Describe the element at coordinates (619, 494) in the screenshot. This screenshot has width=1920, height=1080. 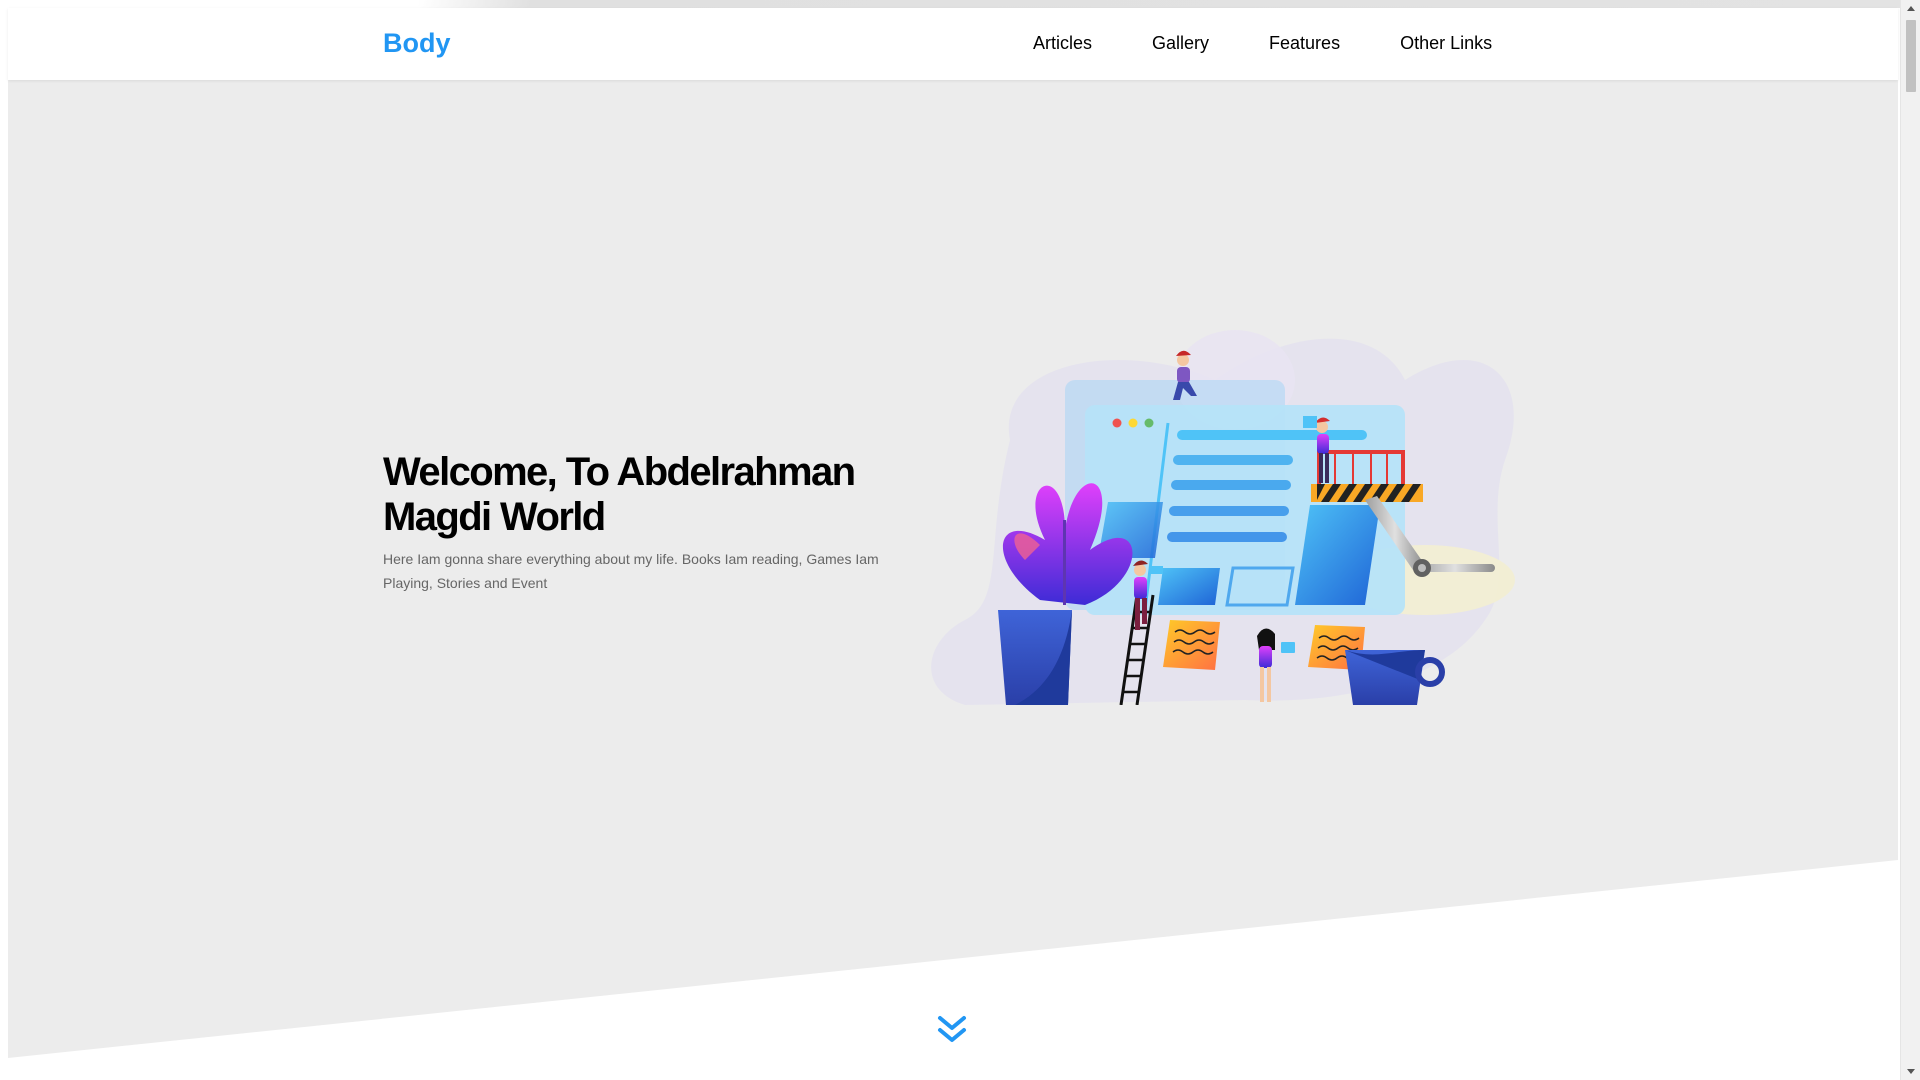
I see `hero-title: Welcome, To Abdelrahman Magdi World` at that location.